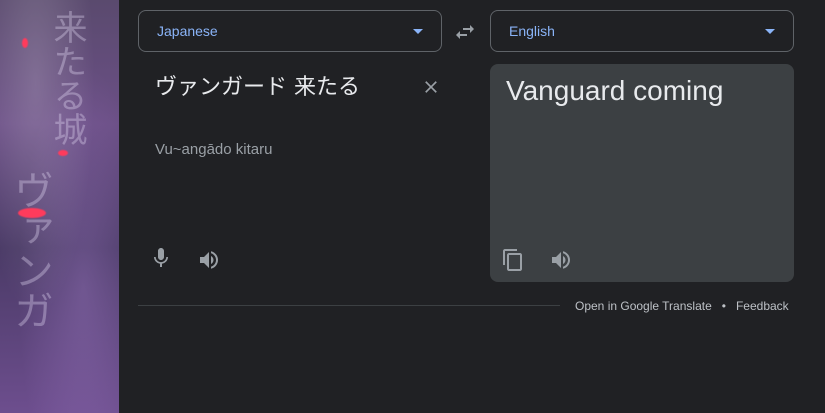  What do you see at coordinates (431, 87) in the screenshot?
I see `close-icon` at bounding box center [431, 87].